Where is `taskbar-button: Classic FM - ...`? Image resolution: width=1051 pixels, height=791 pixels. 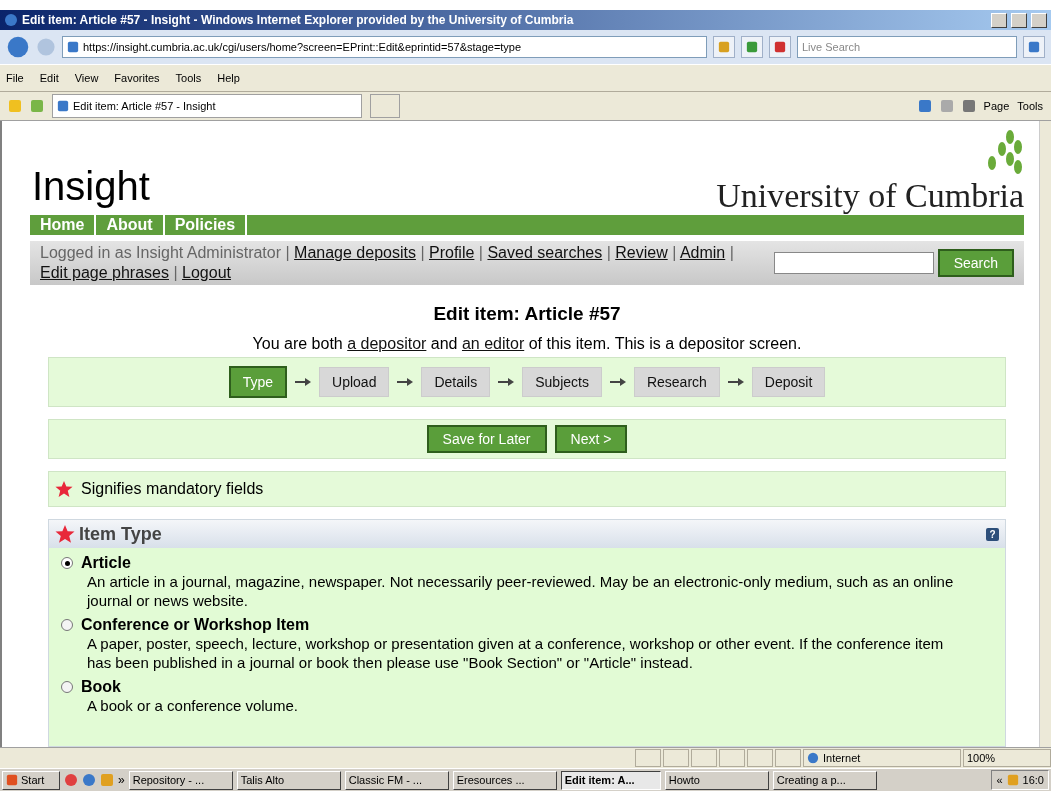 taskbar-button: Classic FM - ... is located at coordinates (396, 780).